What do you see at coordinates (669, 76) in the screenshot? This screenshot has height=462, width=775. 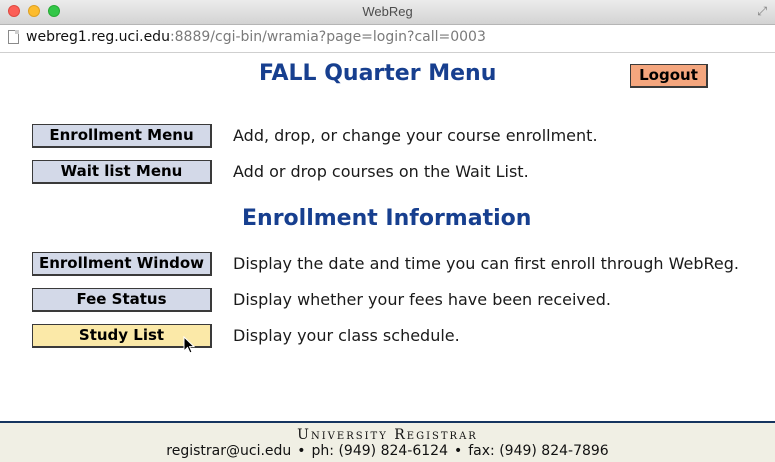 I see `logout-button: Logout` at bounding box center [669, 76].